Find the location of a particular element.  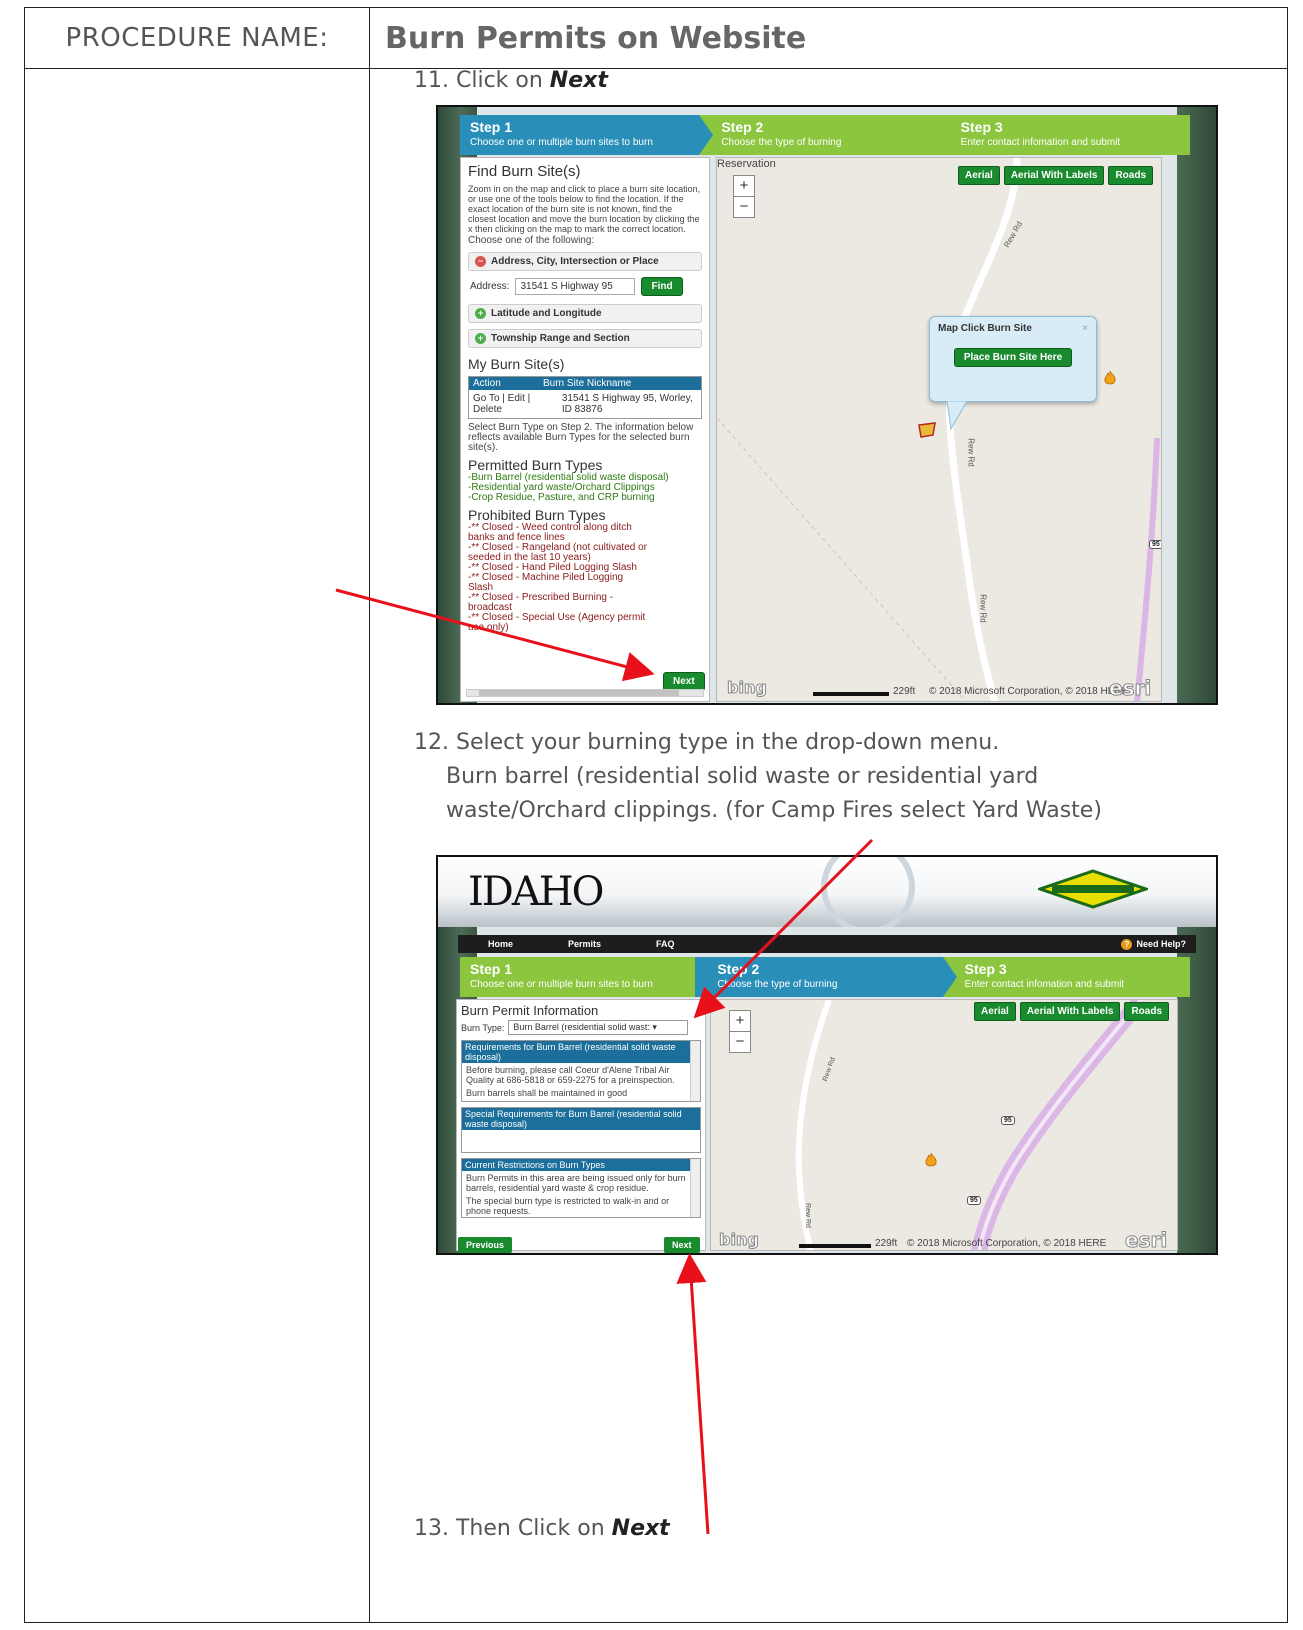

collapse-icon: − is located at coordinates (480, 261).